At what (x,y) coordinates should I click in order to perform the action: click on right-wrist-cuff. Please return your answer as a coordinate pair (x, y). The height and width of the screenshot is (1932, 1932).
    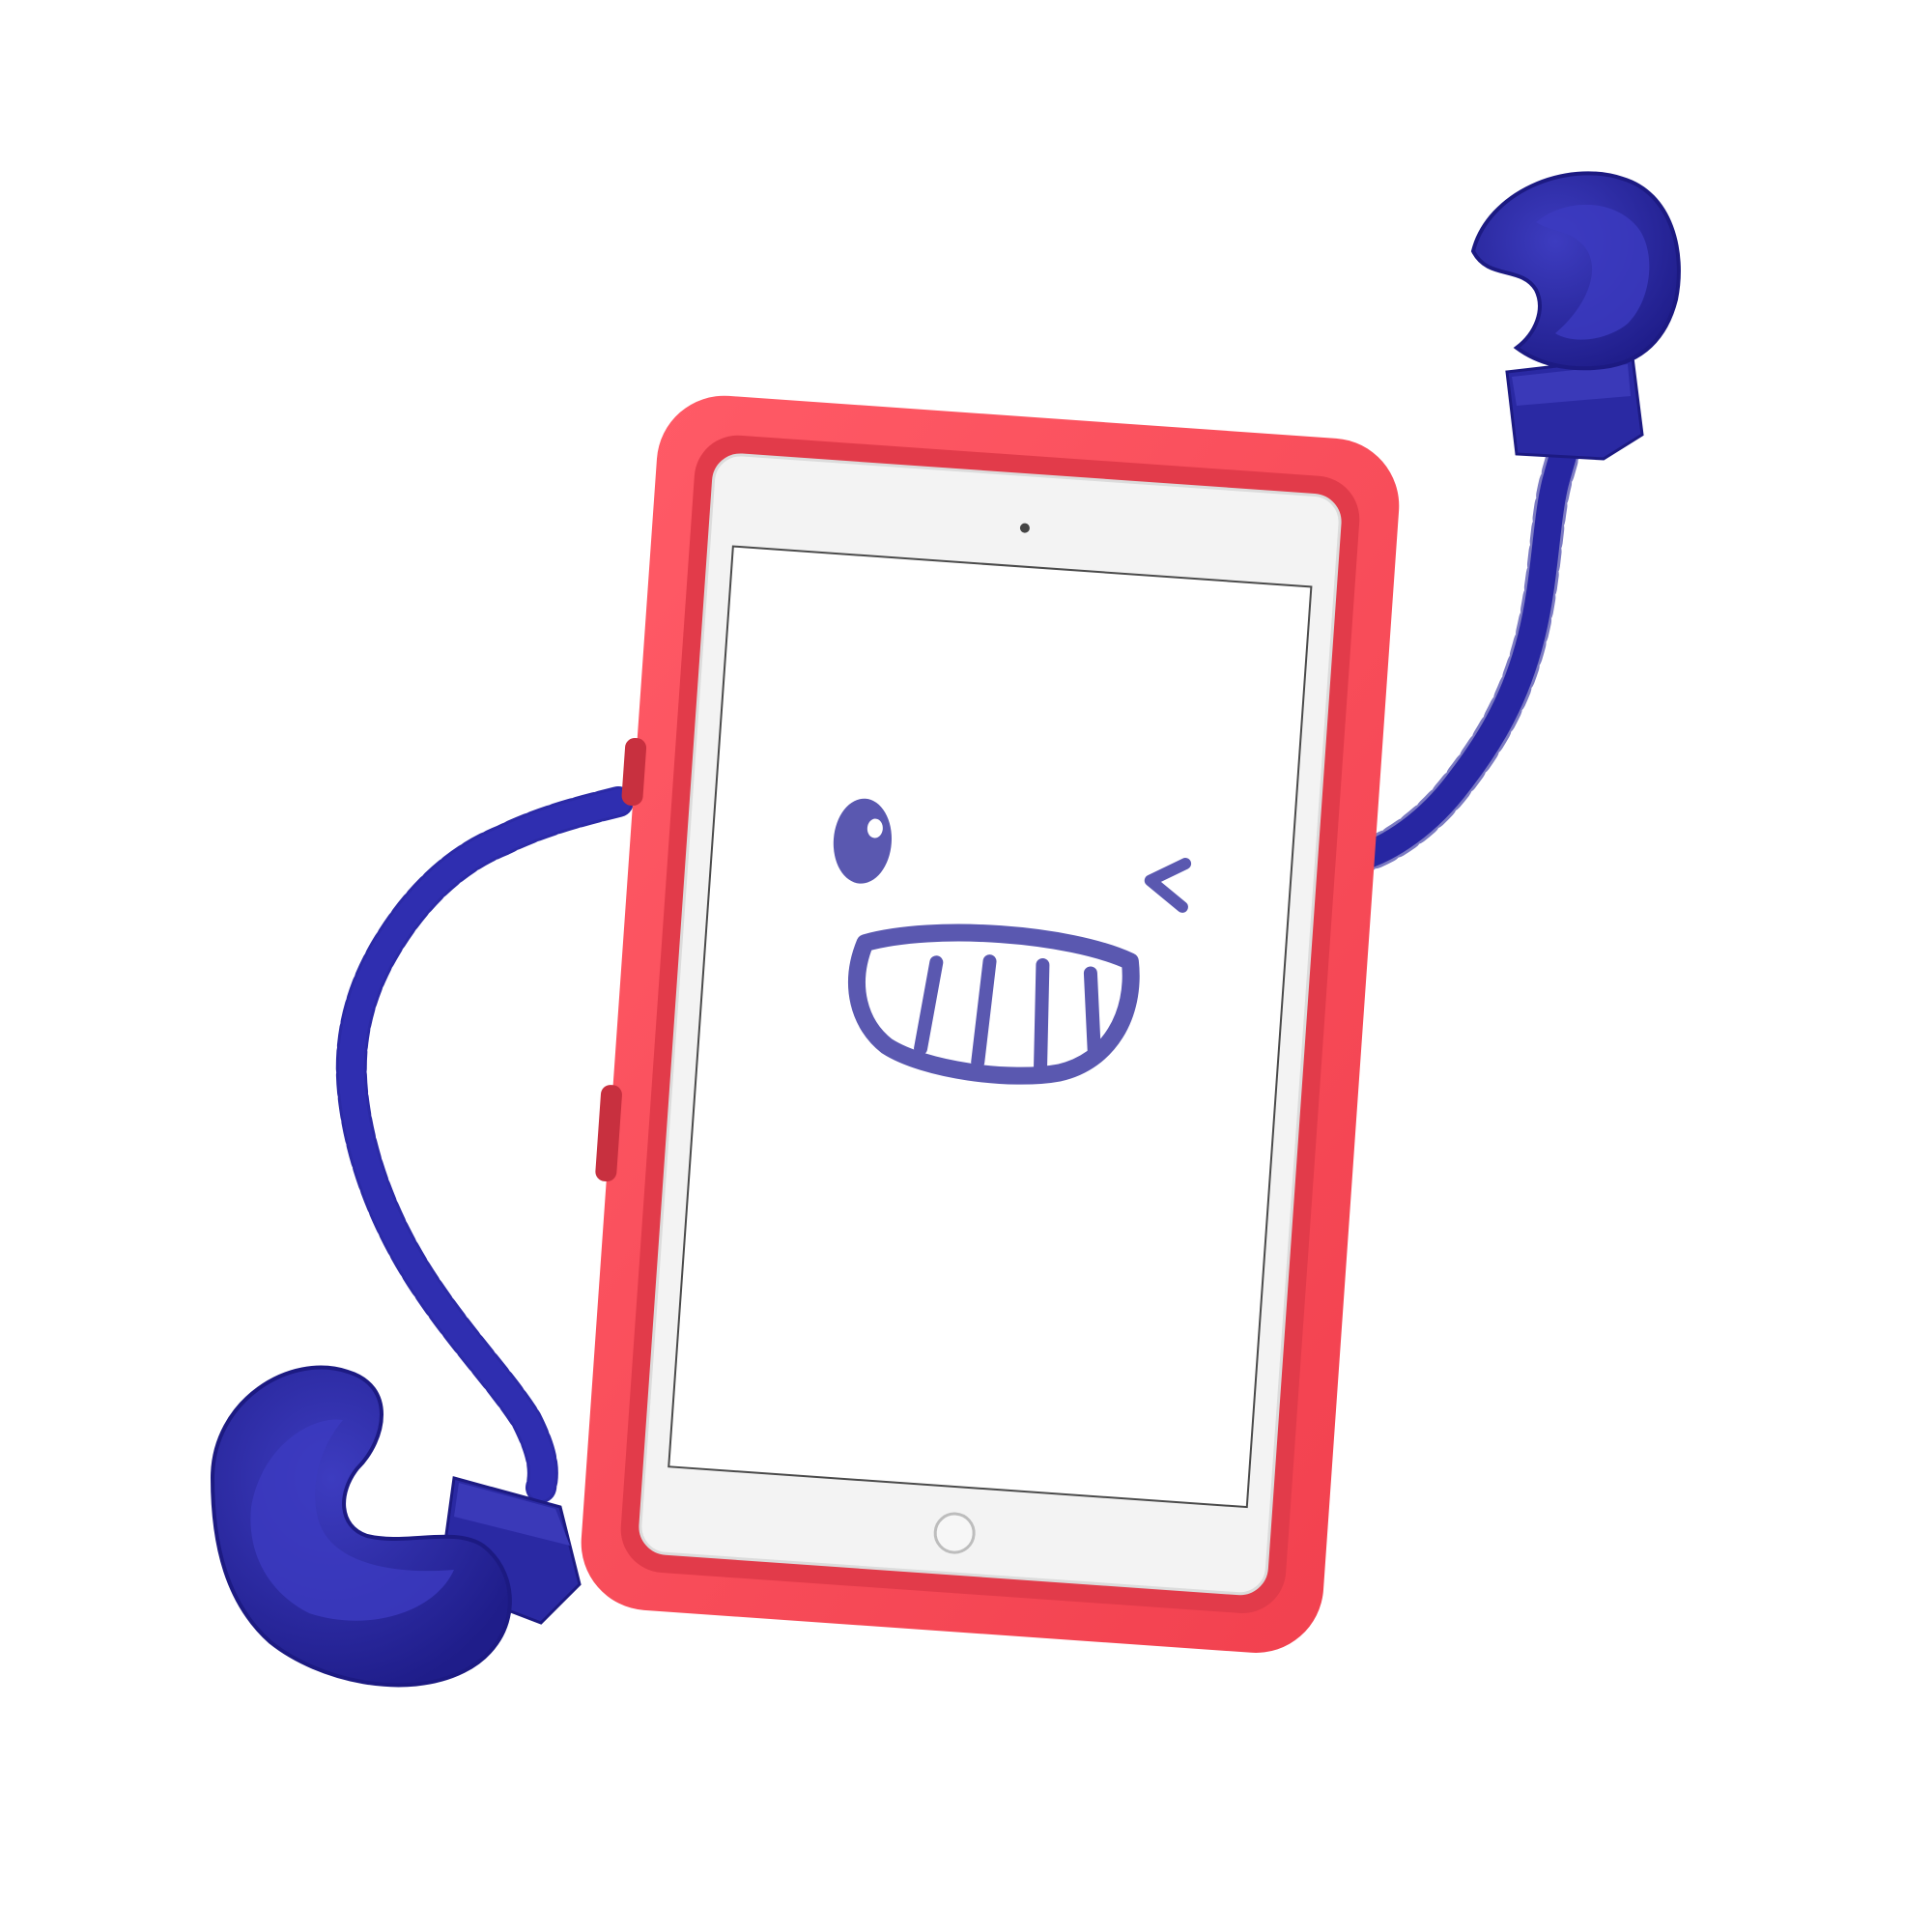
    Looking at the image, I should click on (1574, 408).